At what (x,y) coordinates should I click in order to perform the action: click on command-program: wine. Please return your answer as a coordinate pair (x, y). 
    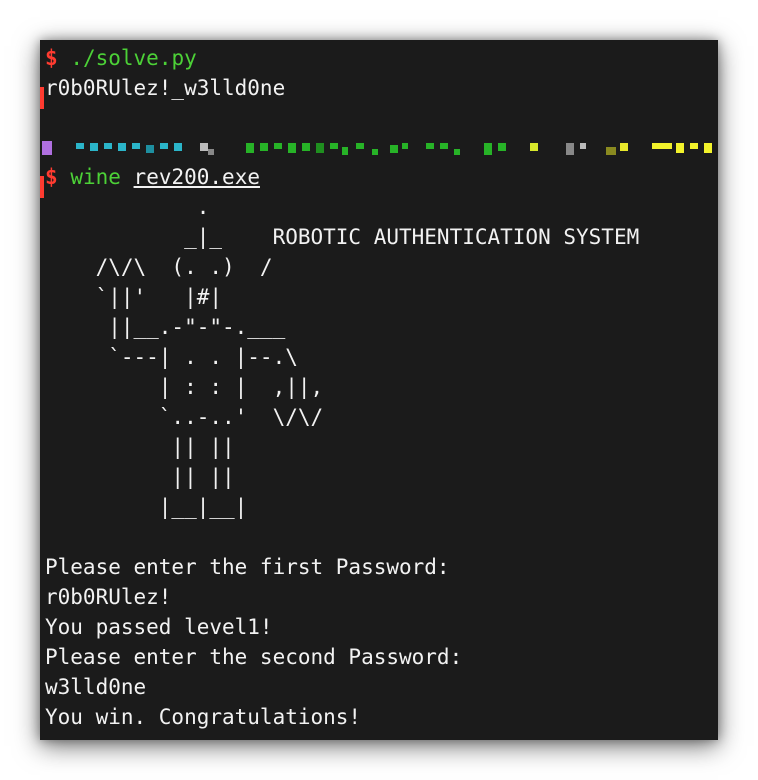
    Looking at the image, I should click on (95, 177).